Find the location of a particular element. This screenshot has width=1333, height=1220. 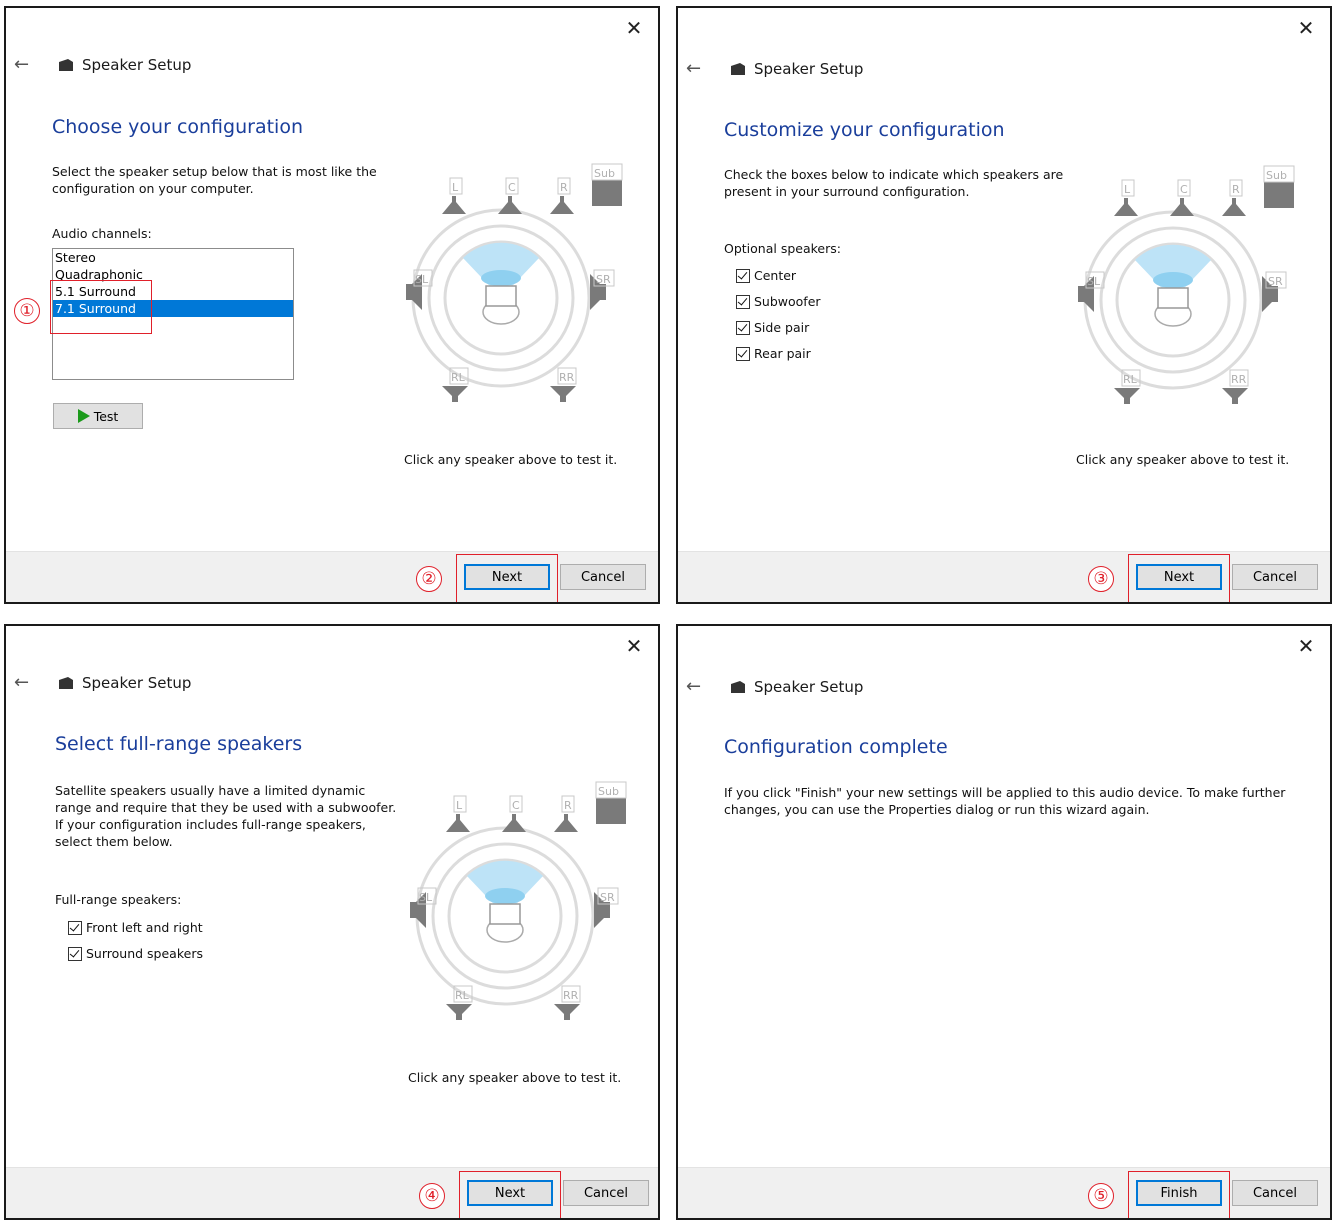

list-item: Stereo is located at coordinates (173, 257).